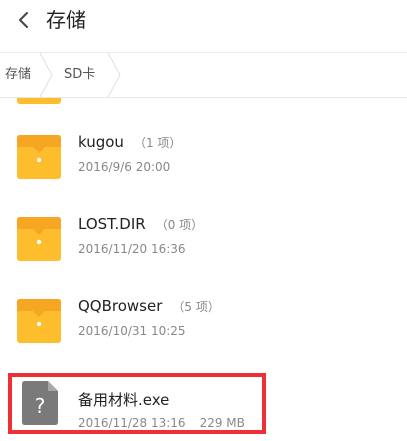 This screenshot has height=441, width=407. Describe the element at coordinates (132, 423) in the screenshot. I see `item-date: 2016/11/28 13:16` at that location.